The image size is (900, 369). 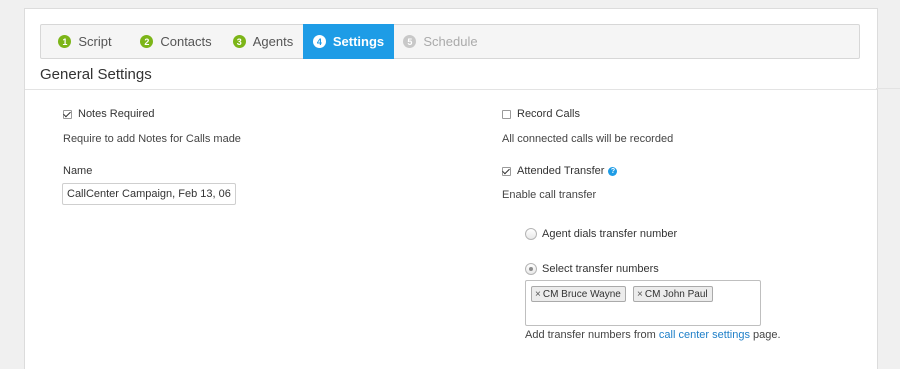 I want to click on notes-required-checkbox, so click(x=67, y=114).